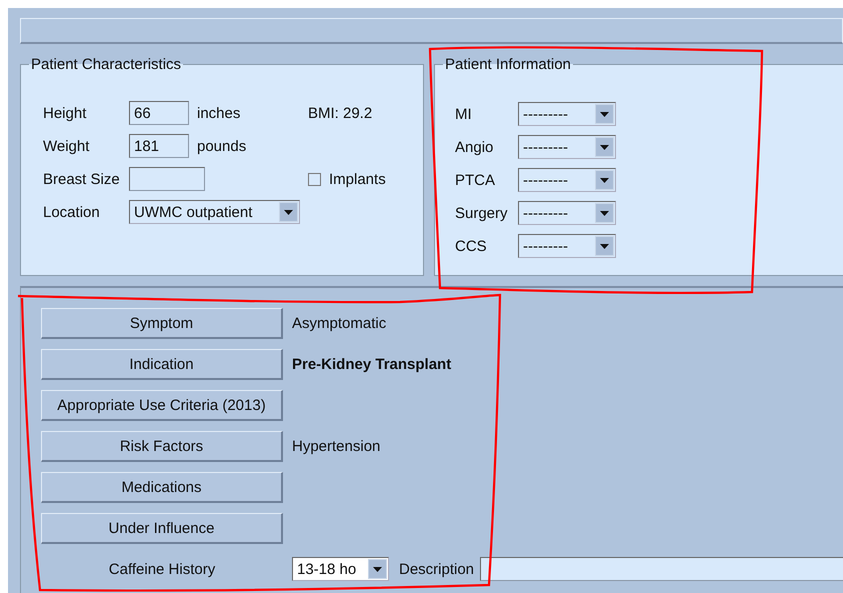 This screenshot has width=843, height=593. Describe the element at coordinates (214, 212) in the screenshot. I see `location-dropdown: UWMC outpatient` at that location.